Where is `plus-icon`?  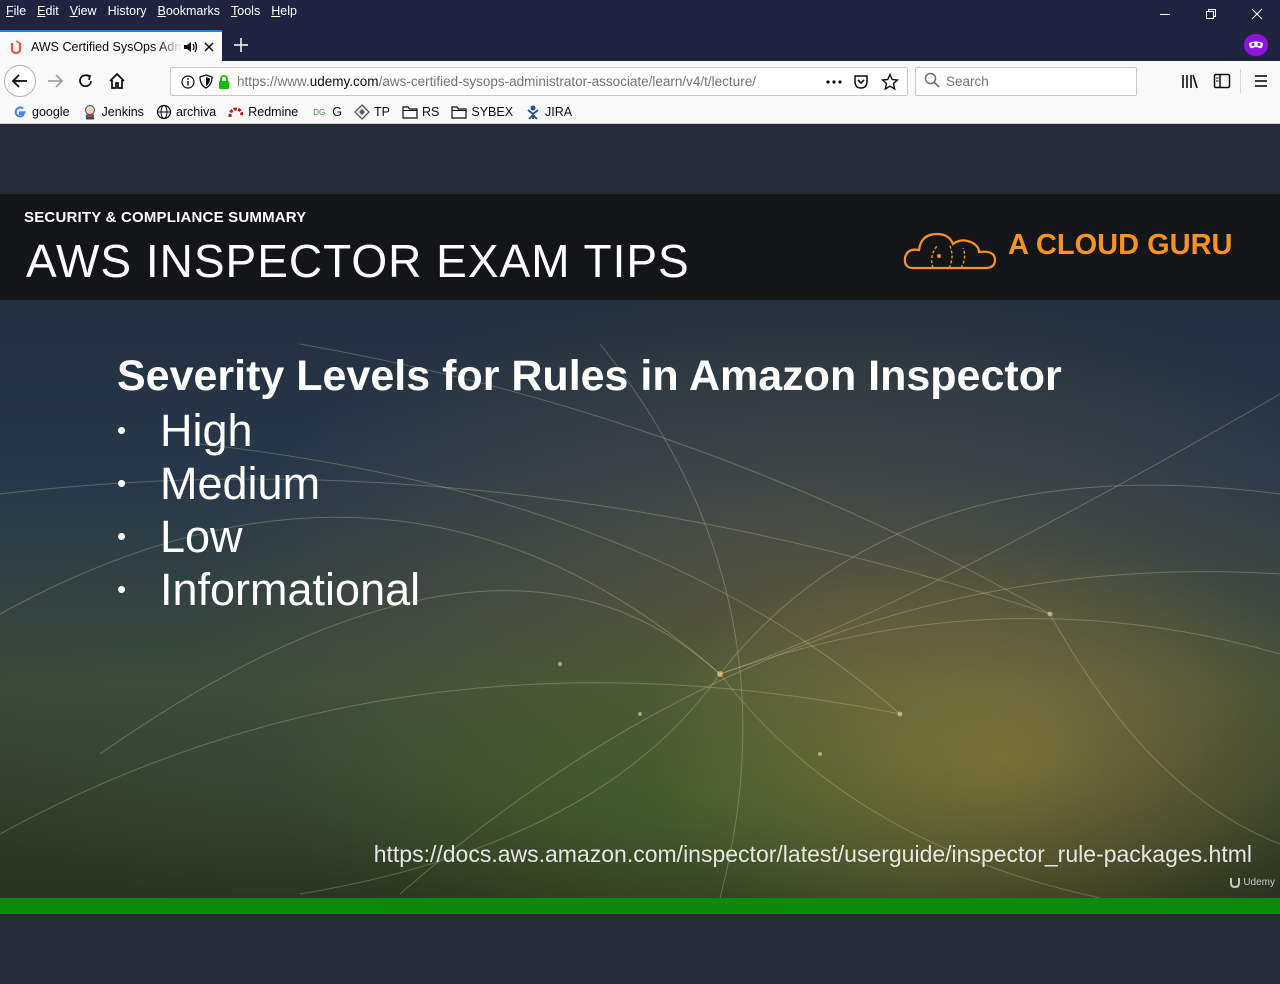
plus-icon is located at coordinates (241, 45).